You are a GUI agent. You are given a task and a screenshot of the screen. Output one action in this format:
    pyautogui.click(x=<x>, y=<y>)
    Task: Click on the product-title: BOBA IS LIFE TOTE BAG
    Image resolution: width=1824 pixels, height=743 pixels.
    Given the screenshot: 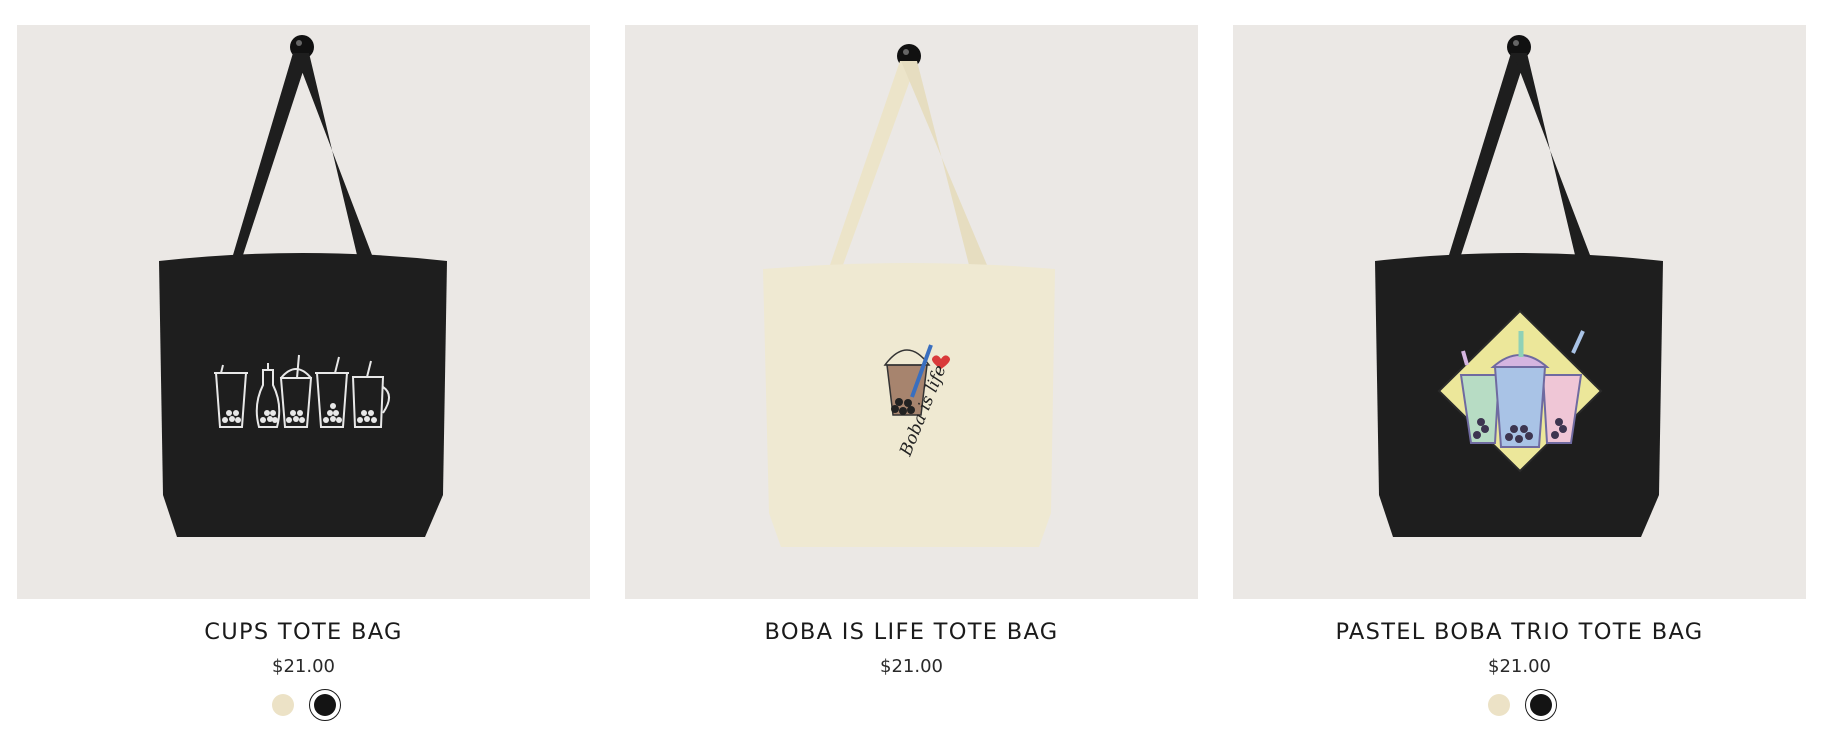 What is the action you would take?
    pyautogui.click(x=911, y=632)
    